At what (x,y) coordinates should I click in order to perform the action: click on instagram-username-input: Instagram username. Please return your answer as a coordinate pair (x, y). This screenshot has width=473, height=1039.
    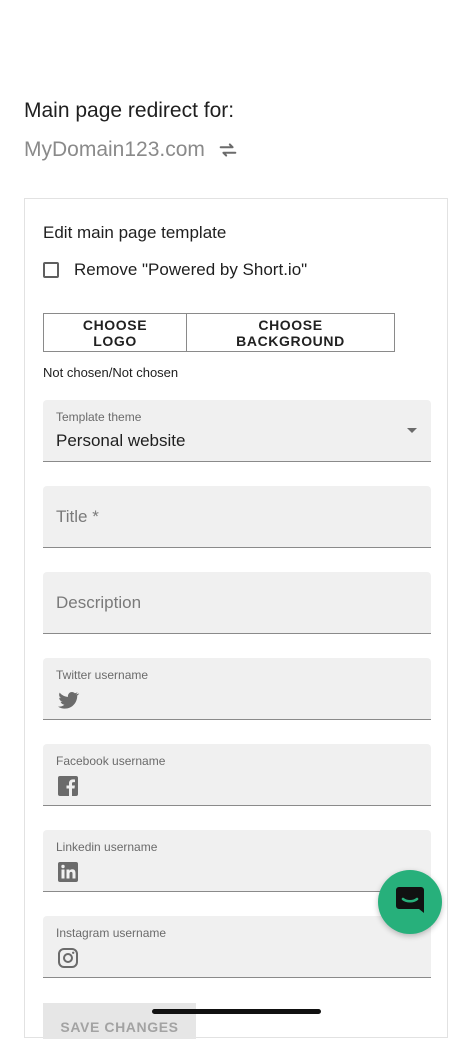
    Looking at the image, I should click on (237, 947).